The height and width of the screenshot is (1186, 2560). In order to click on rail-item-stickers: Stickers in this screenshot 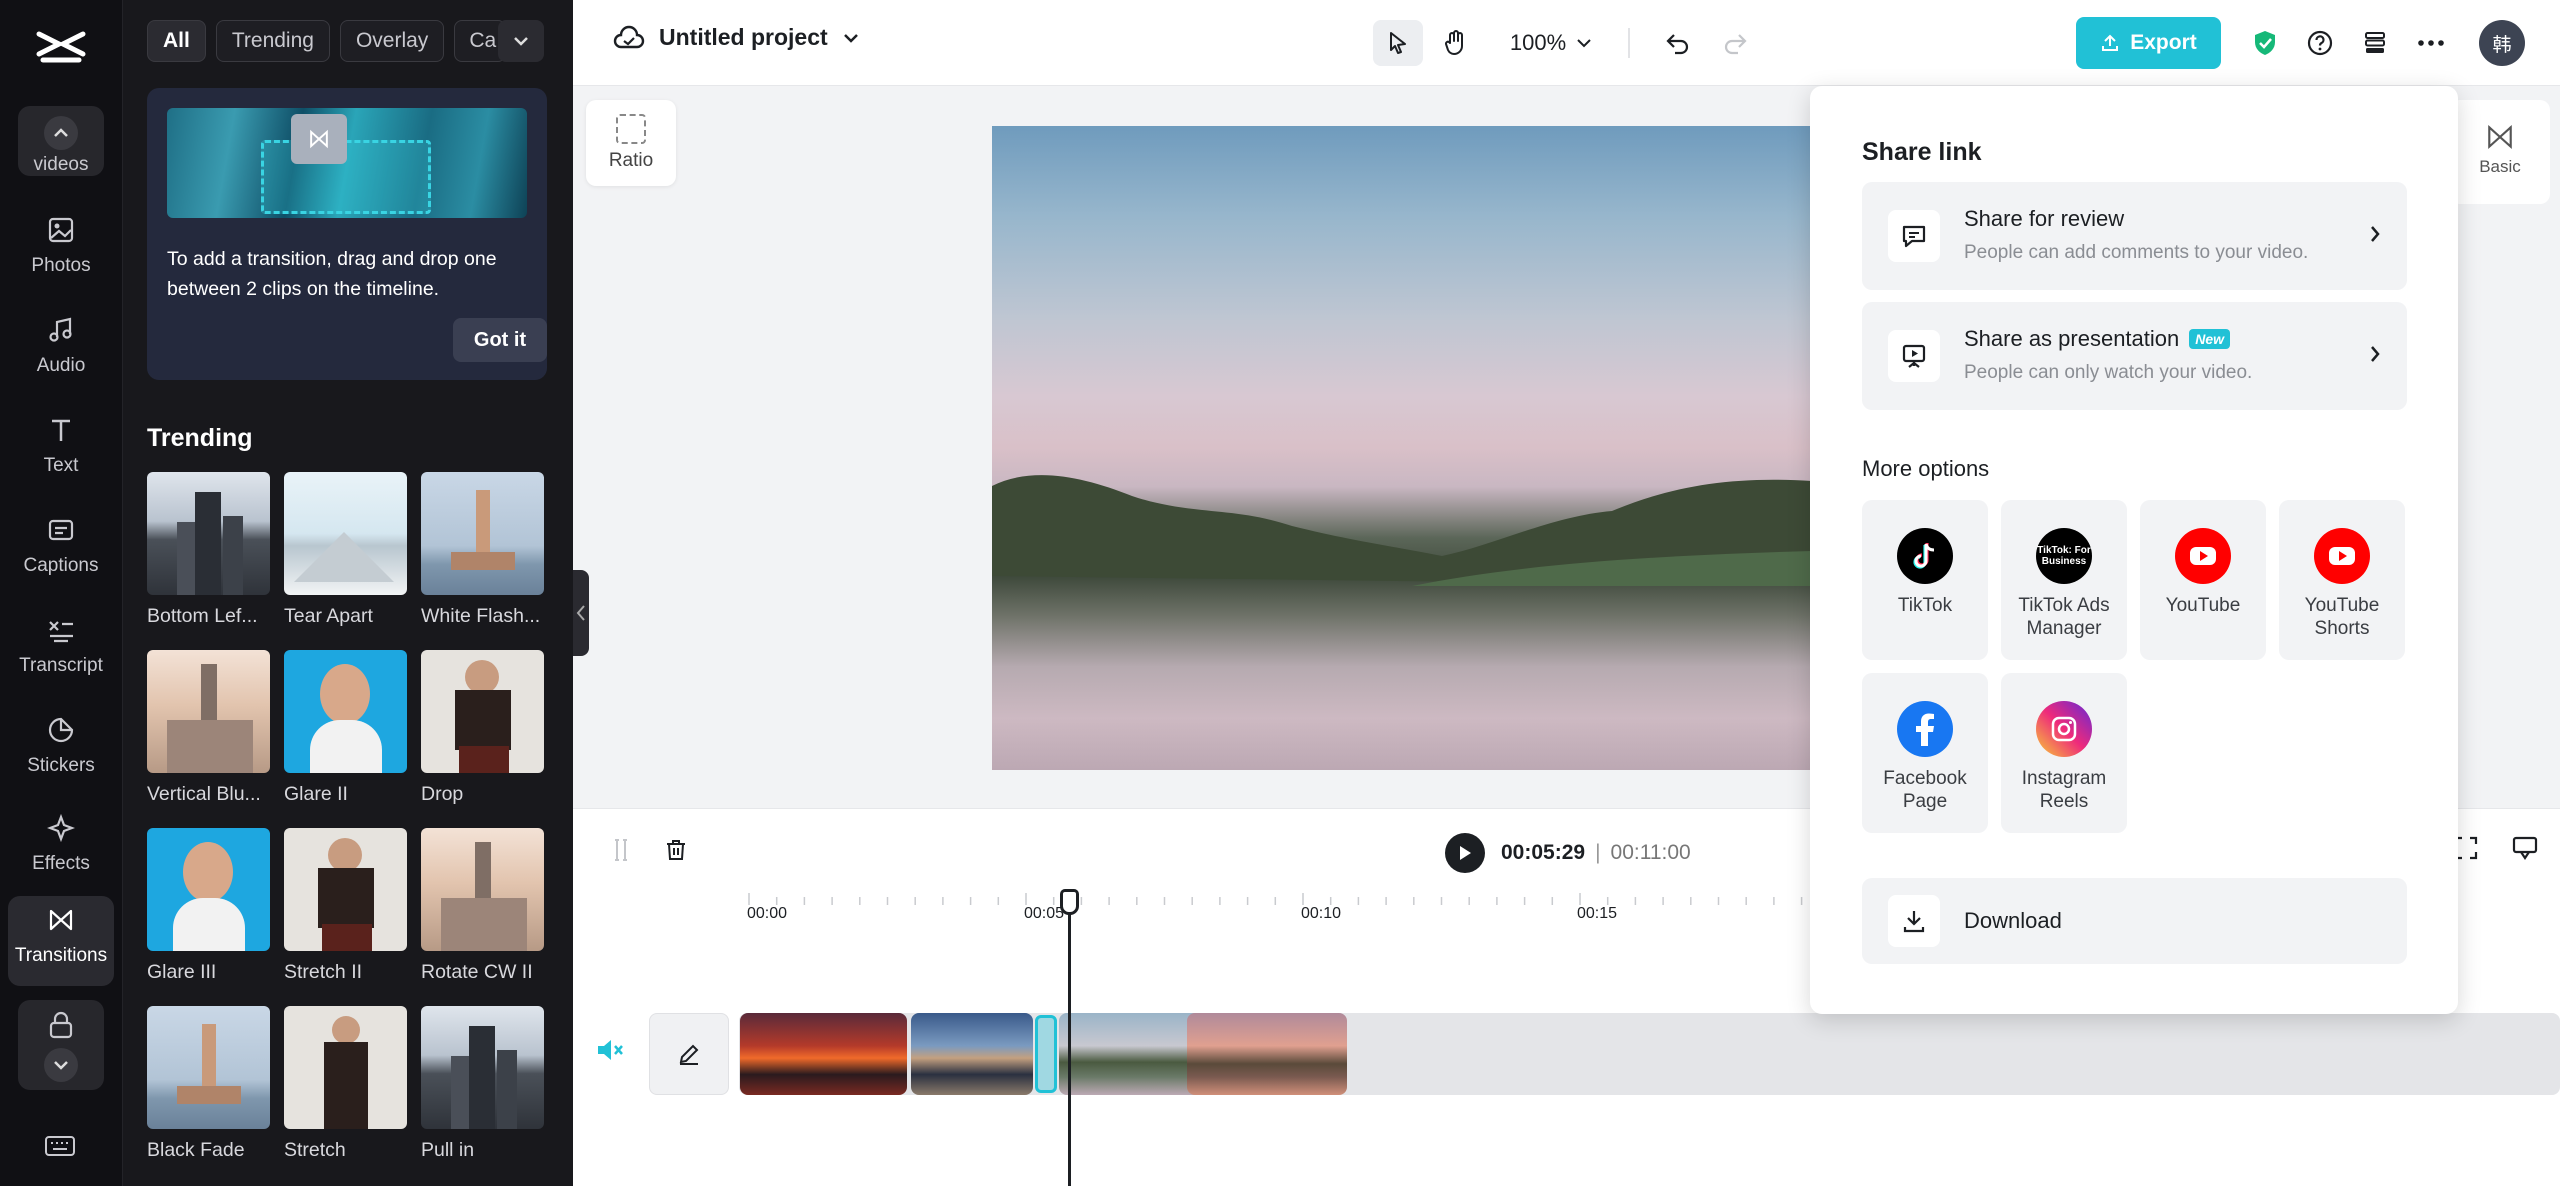, I will do `click(61, 748)`.